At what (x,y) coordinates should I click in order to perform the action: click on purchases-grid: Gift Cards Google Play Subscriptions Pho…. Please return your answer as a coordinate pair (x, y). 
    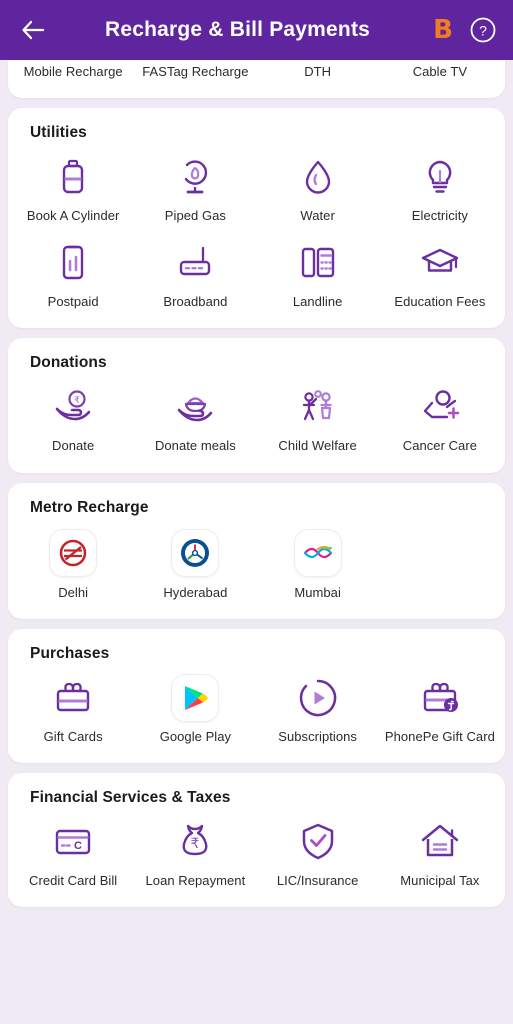
    Looking at the image, I should click on (256, 708).